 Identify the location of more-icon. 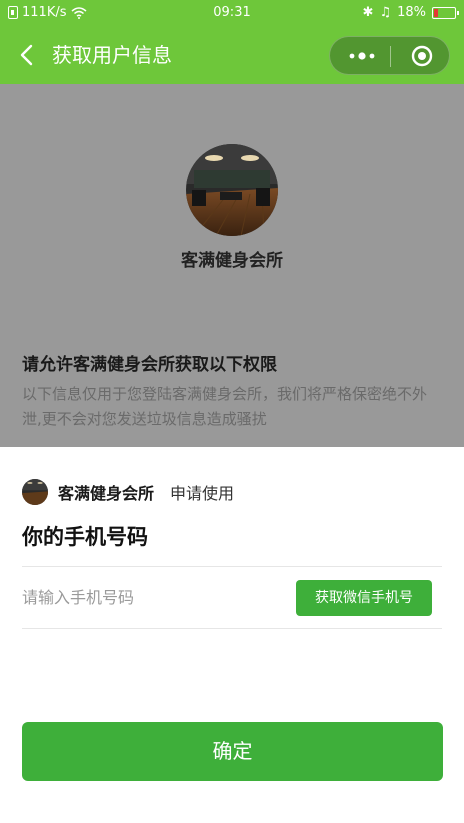
(362, 56).